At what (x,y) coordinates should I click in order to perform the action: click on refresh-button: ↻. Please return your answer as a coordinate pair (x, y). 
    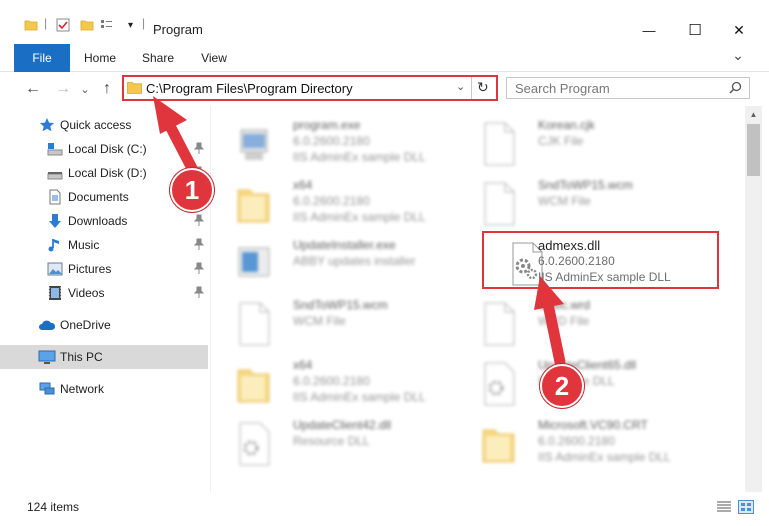
    Looking at the image, I should click on (483, 87).